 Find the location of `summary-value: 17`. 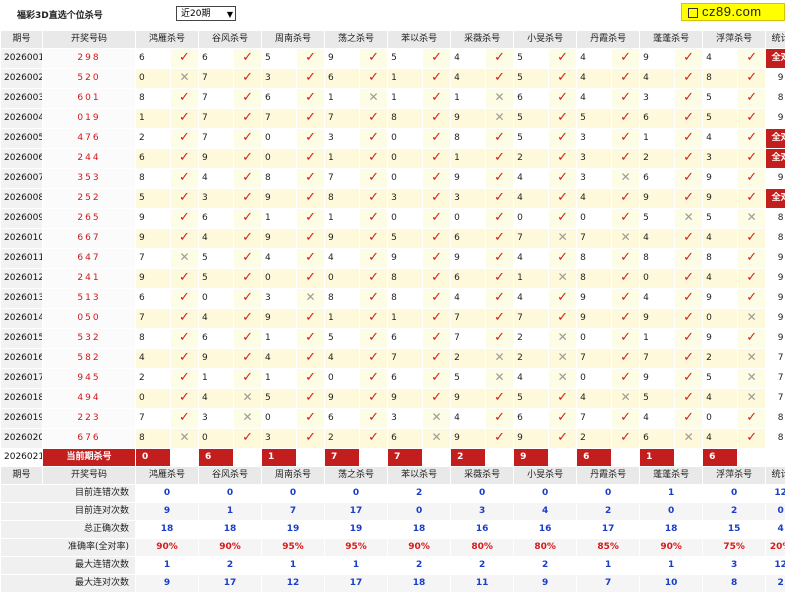

summary-value: 17 is located at coordinates (230, 584).